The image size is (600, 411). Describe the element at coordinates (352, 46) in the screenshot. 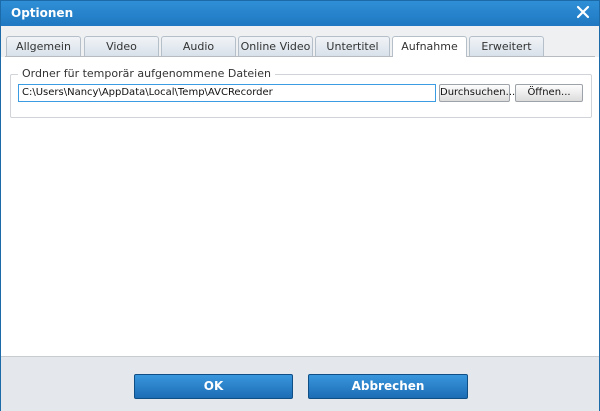

I see `tab-untertitel: Untertitel` at that location.